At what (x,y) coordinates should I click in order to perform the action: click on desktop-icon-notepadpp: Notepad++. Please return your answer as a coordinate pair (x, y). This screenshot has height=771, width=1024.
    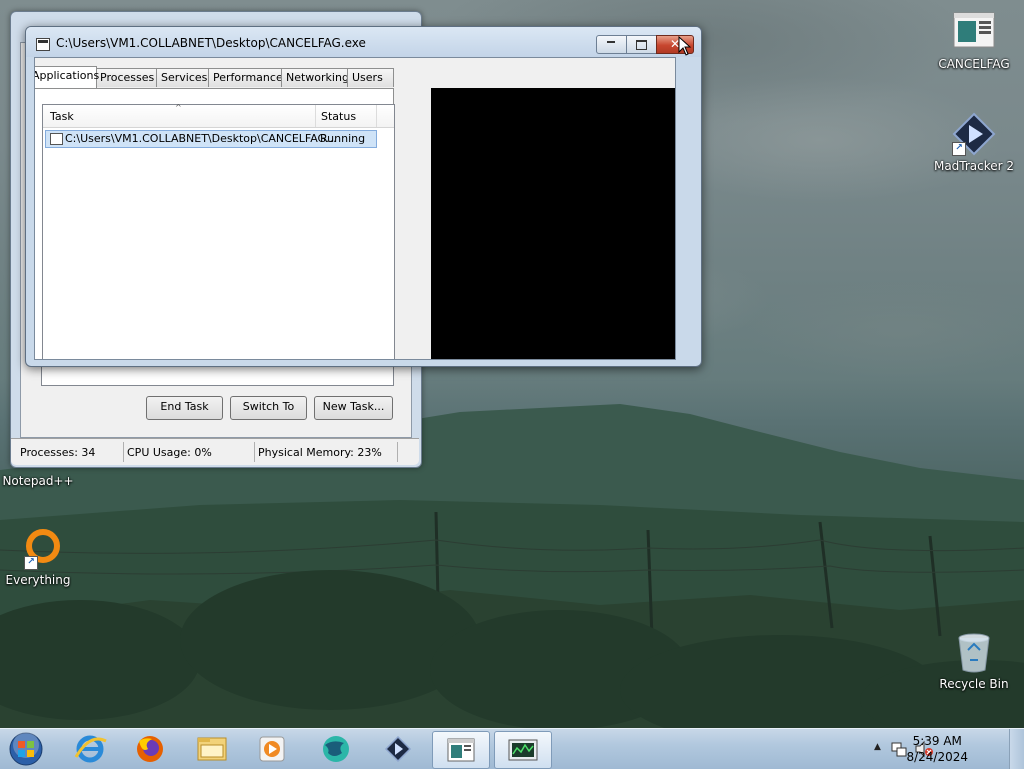
    Looking at the image, I should click on (40, 481).